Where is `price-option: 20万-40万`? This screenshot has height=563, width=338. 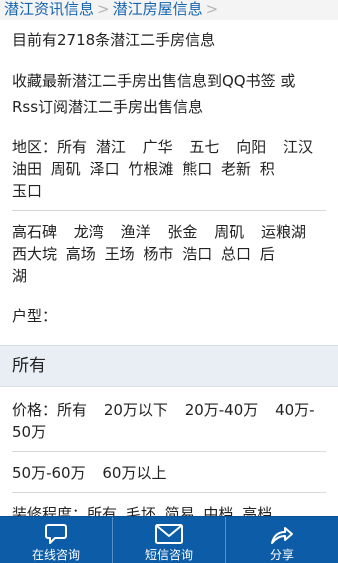
price-option: 20万-40万 is located at coordinates (222, 410).